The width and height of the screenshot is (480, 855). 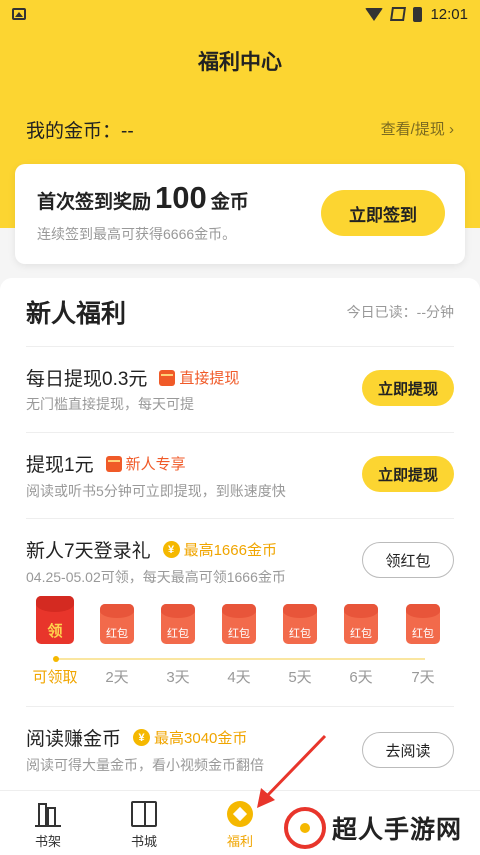 What do you see at coordinates (178, 677) in the screenshot?
I see `day-label: 3天` at bounding box center [178, 677].